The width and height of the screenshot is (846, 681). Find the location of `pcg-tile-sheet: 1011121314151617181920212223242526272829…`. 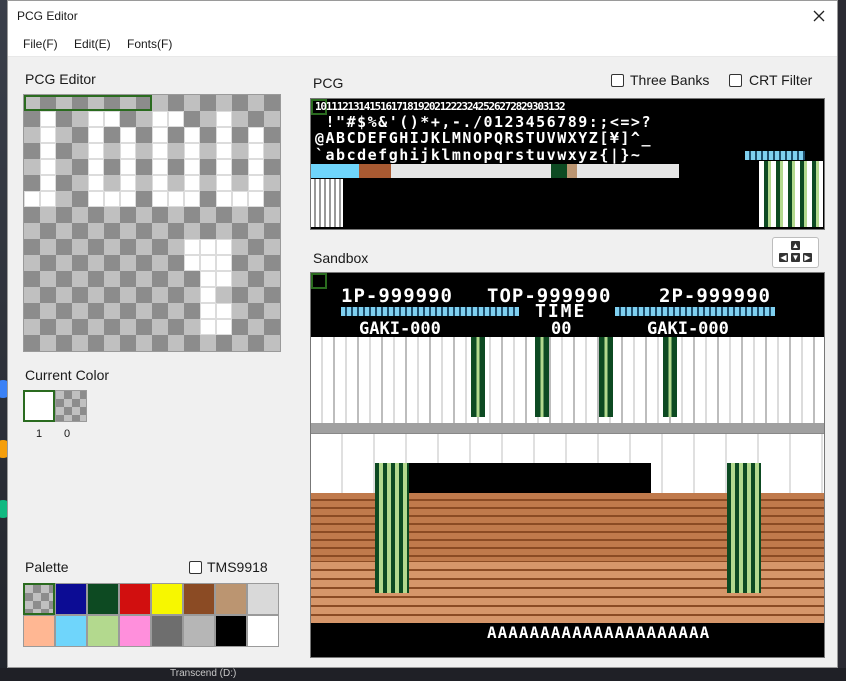

pcg-tile-sheet: 1011121314151617181920212223242526272829… is located at coordinates (567, 164).